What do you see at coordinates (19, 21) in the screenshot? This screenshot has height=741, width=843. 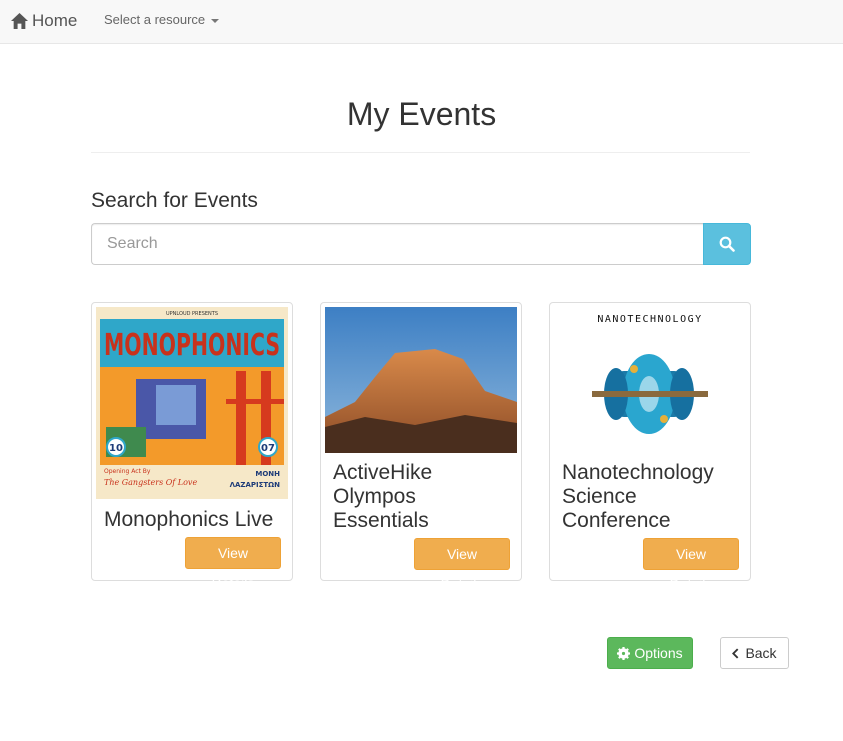 I see `home-icon` at bounding box center [19, 21].